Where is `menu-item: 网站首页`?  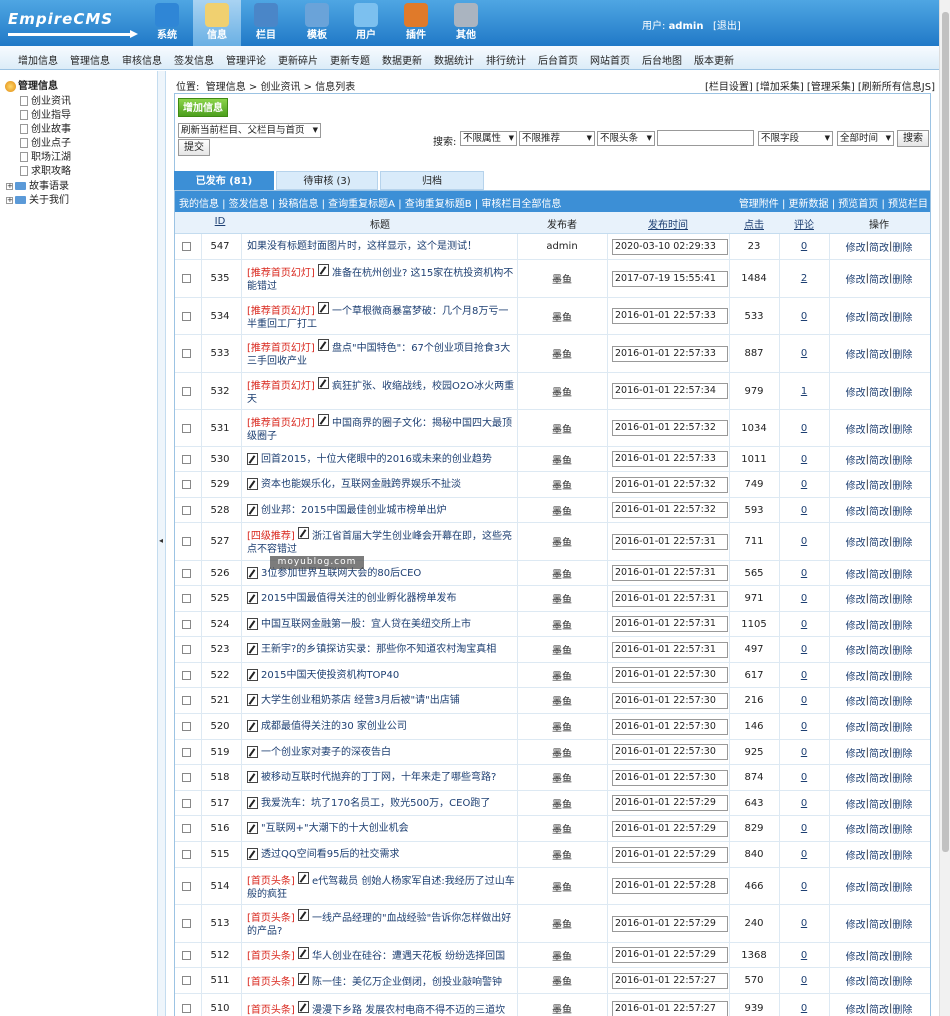
menu-item: 网站首页 is located at coordinates (610, 59).